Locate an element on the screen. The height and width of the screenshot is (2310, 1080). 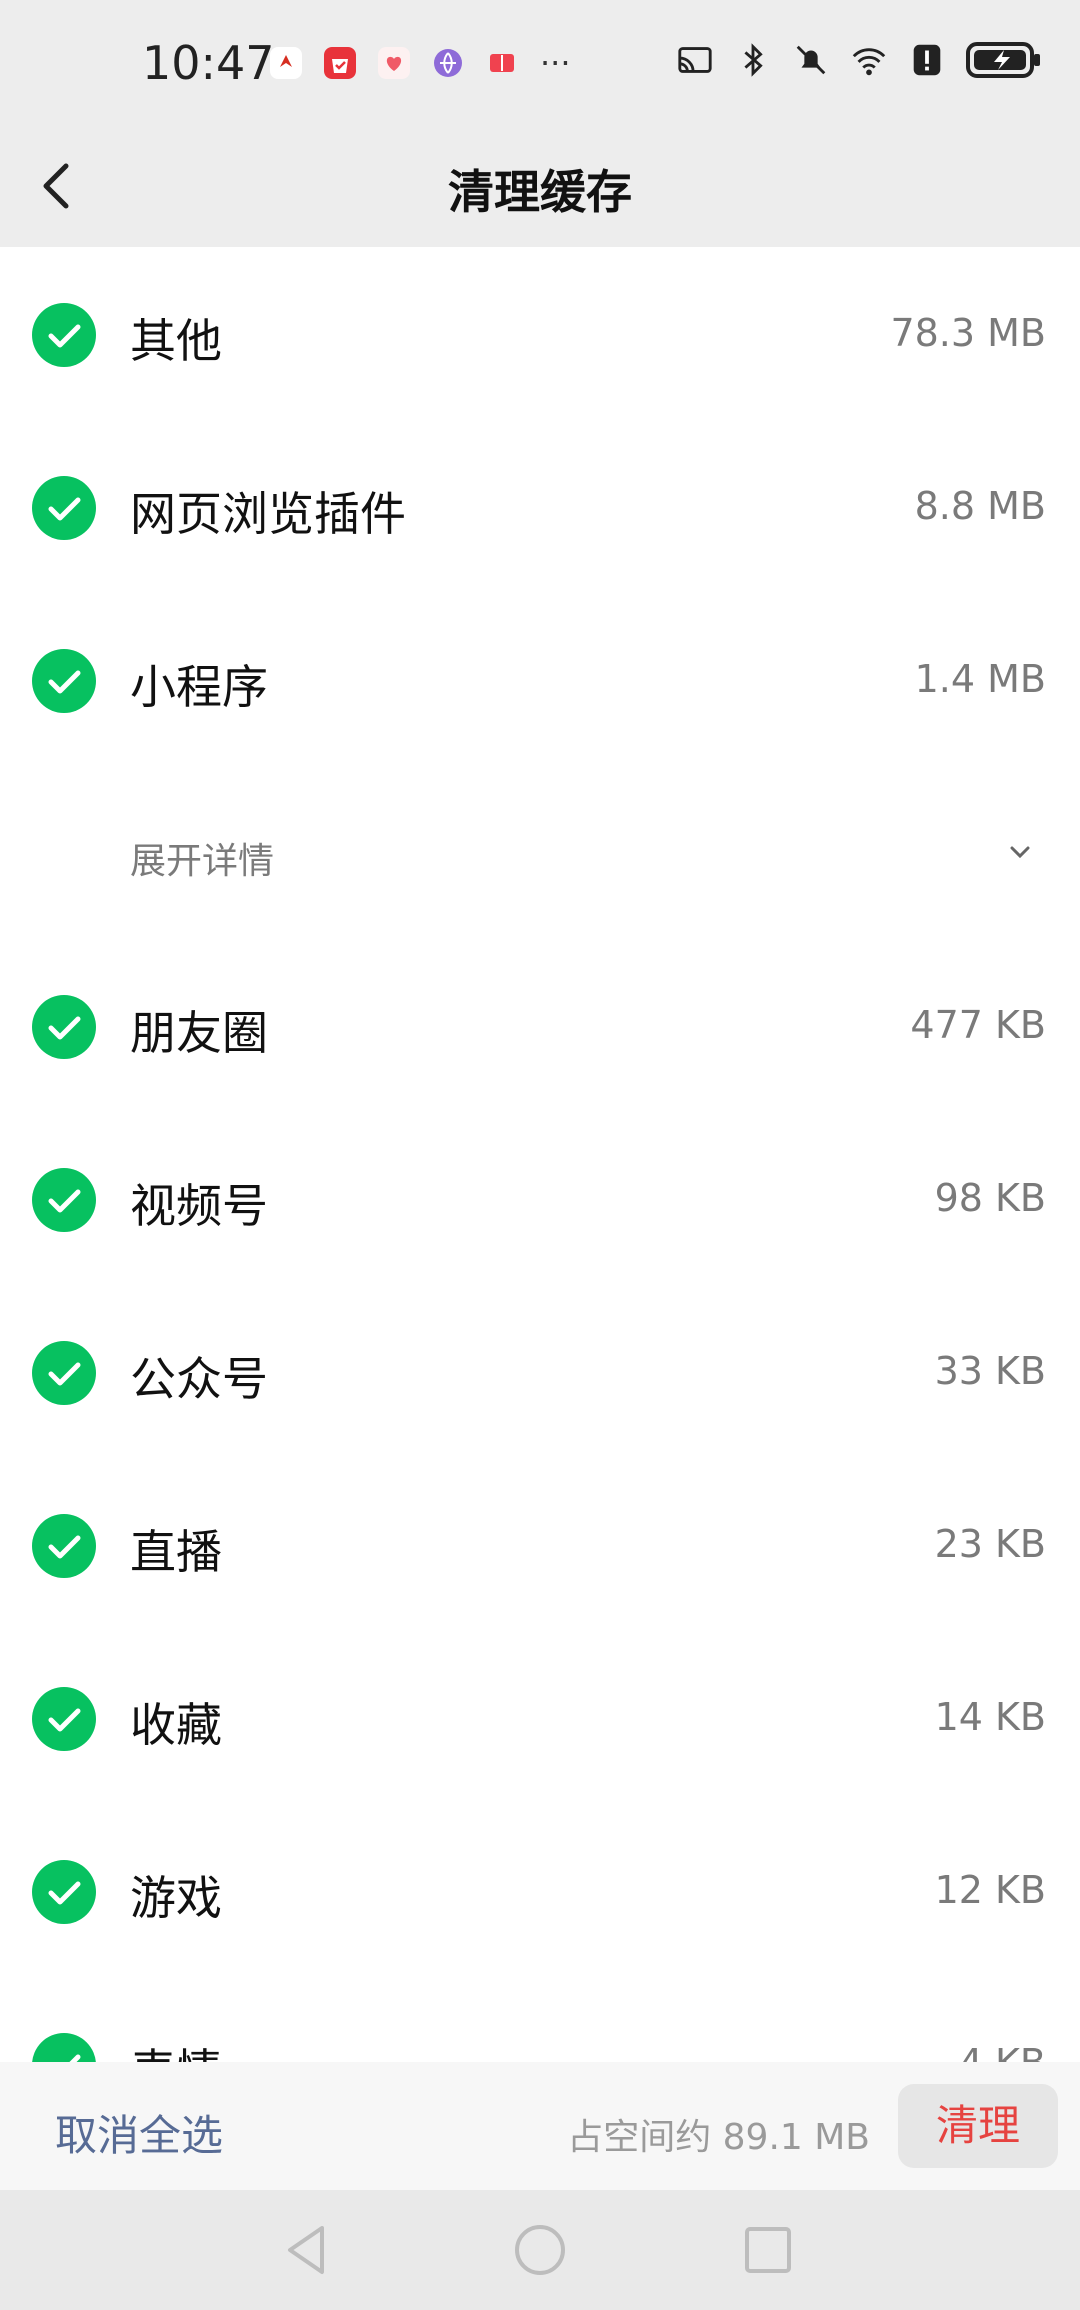
list-item-size: 98 KB is located at coordinates (990, 1198).